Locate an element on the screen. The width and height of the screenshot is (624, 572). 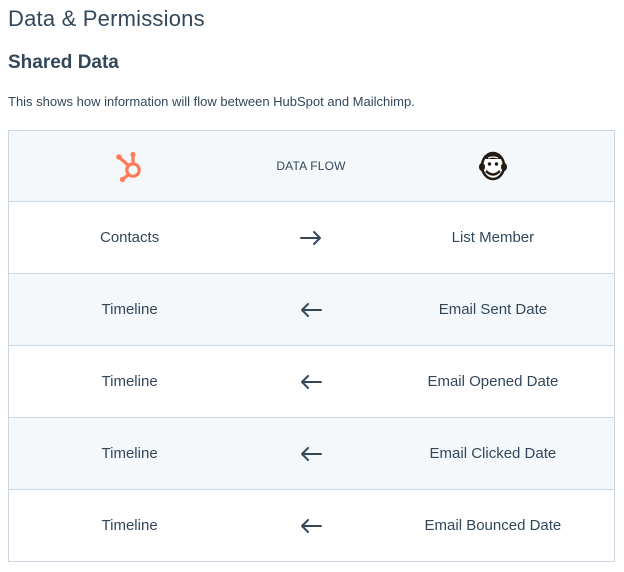
mailchimp-column-header is located at coordinates (493, 166).